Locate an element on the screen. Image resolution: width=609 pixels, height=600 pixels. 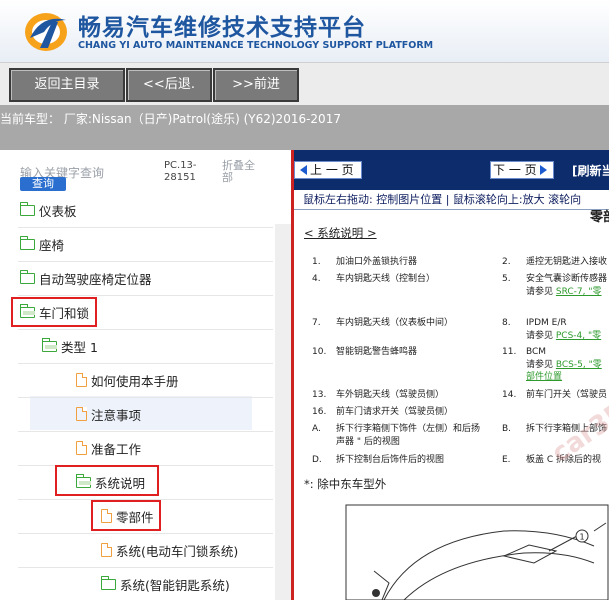
item-text: 加油口外盖锁执行器 is located at coordinates (377, 262).